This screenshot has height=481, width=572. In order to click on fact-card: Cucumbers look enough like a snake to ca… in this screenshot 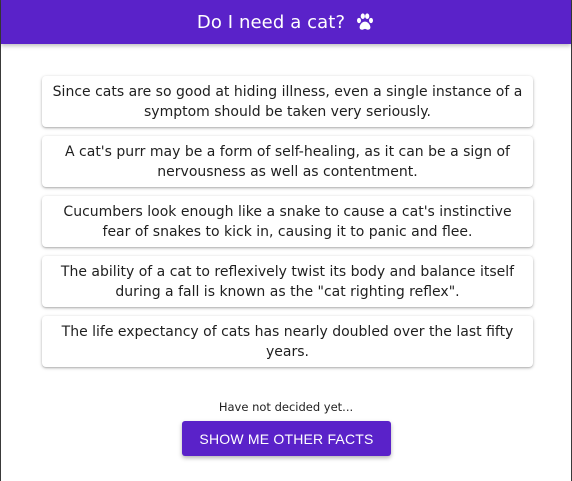, I will do `click(287, 221)`.